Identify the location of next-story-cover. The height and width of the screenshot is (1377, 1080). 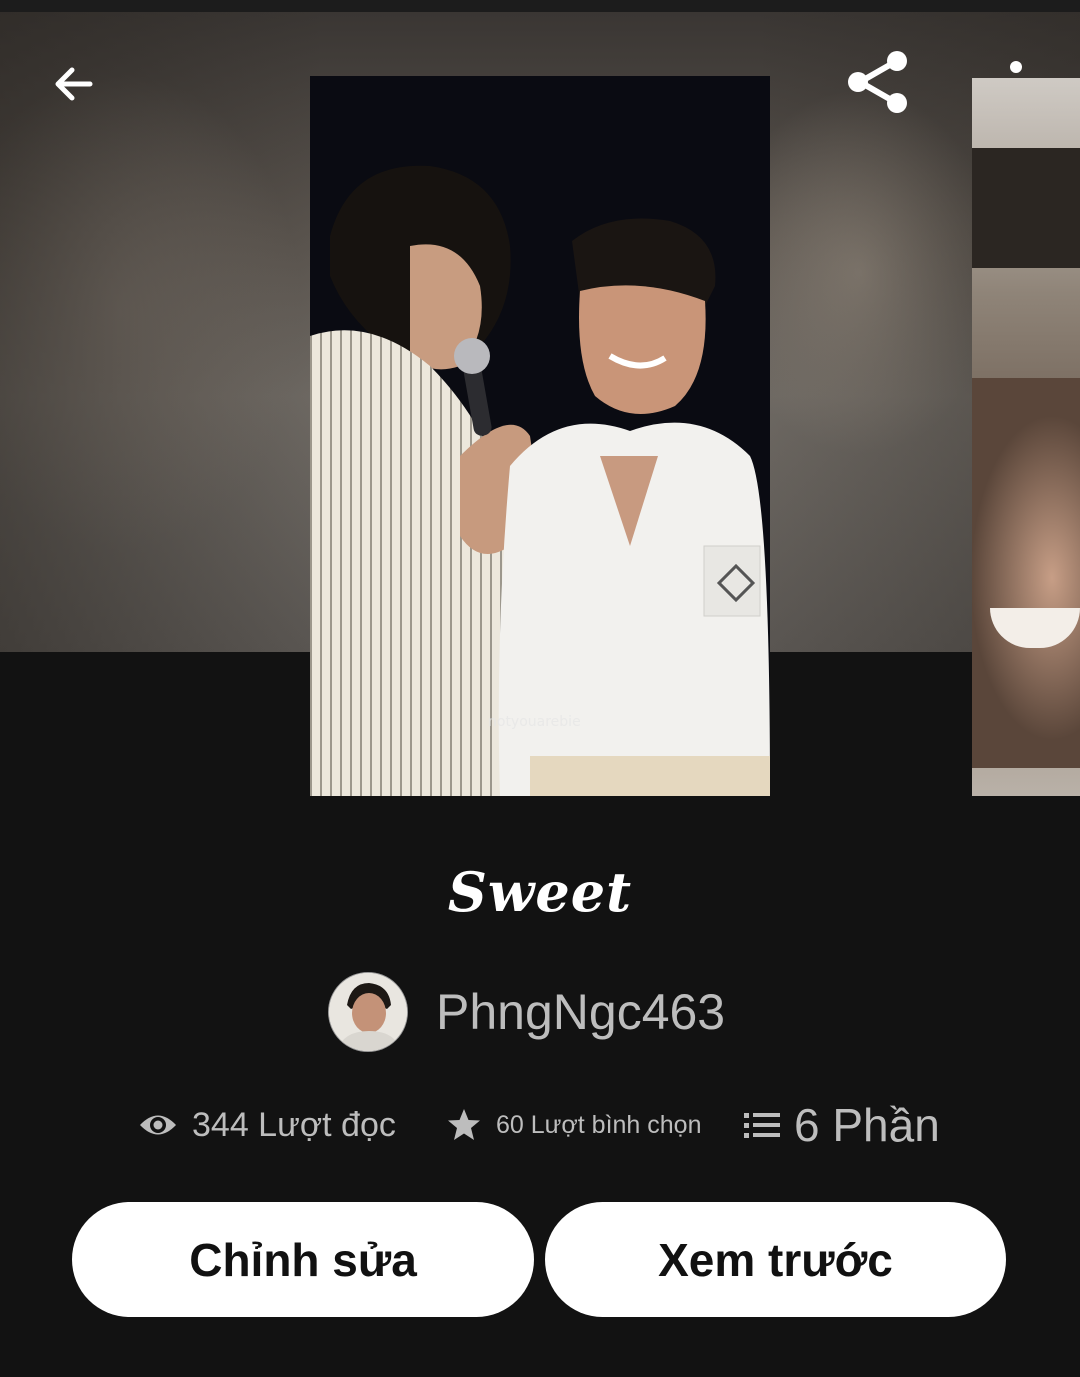
(1026, 437).